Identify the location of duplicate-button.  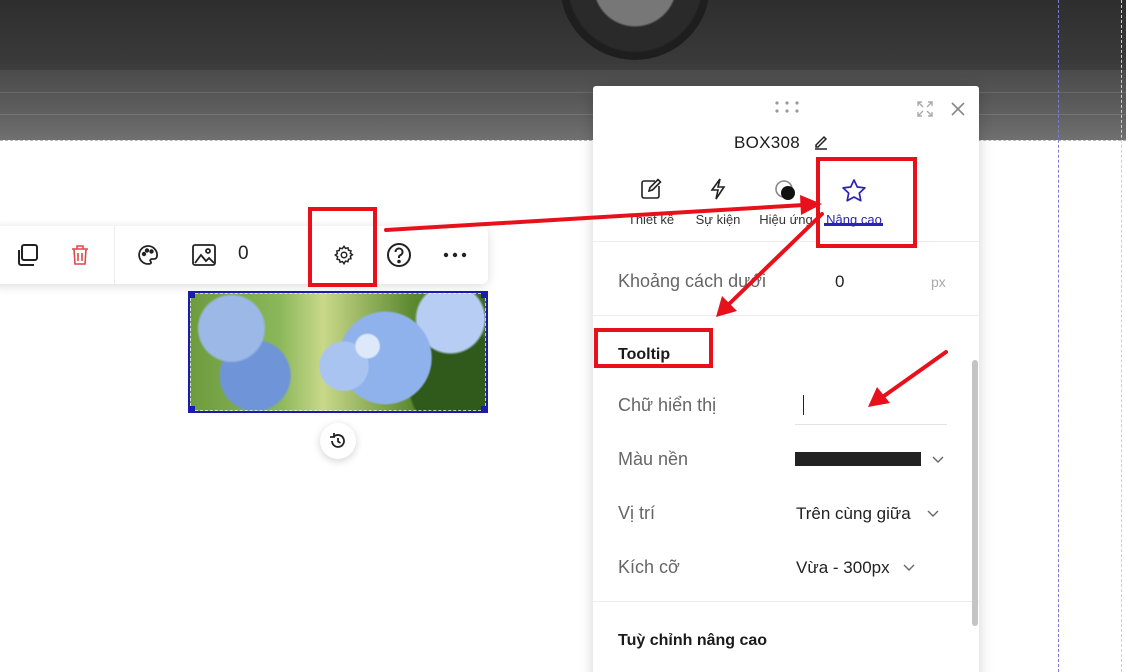
(27, 255).